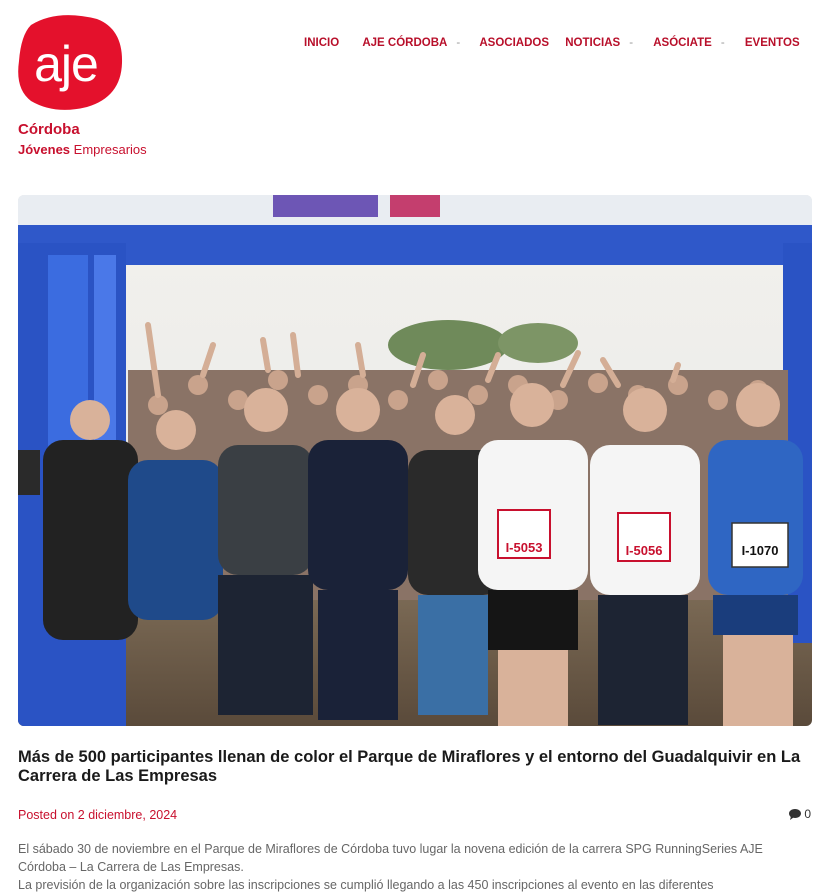 This screenshot has width=817, height=896. I want to click on comment-count-value: 0, so click(807, 814).